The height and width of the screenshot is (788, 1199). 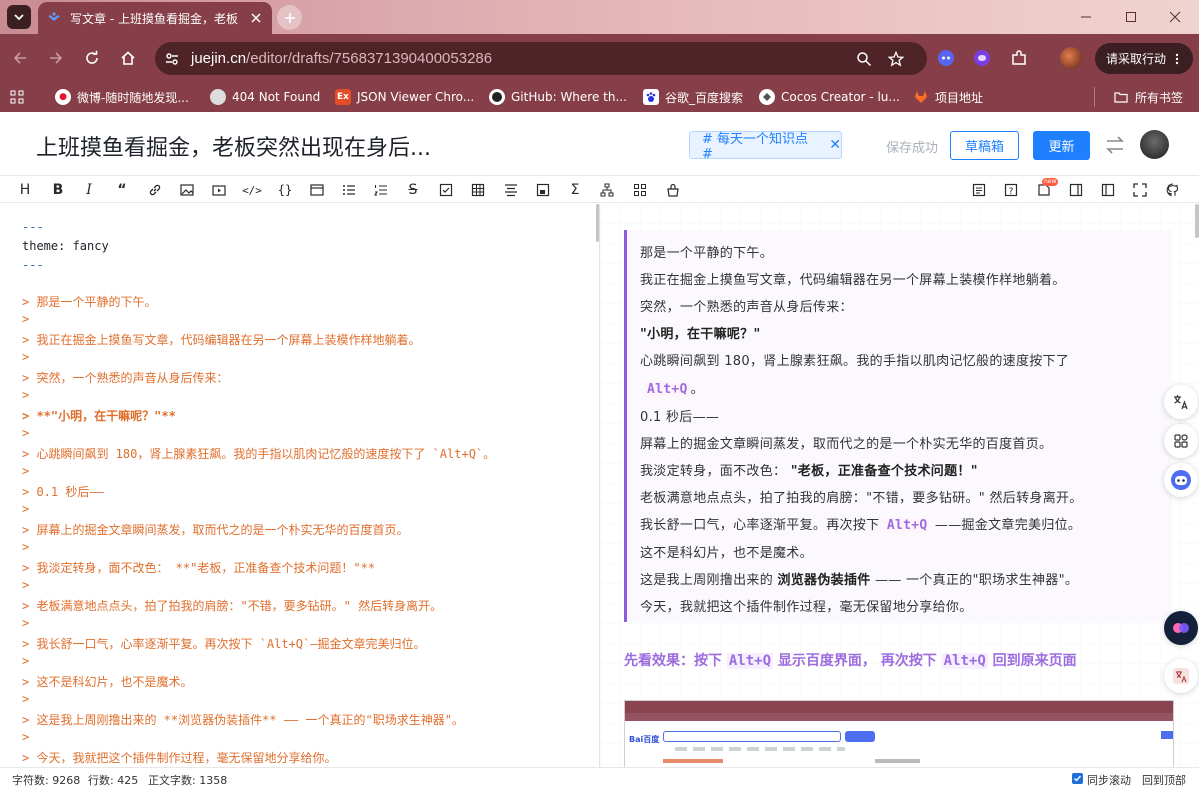 What do you see at coordinates (285, 190) in the screenshot?
I see `code-block-icon: {}` at bounding box center [285, 190].